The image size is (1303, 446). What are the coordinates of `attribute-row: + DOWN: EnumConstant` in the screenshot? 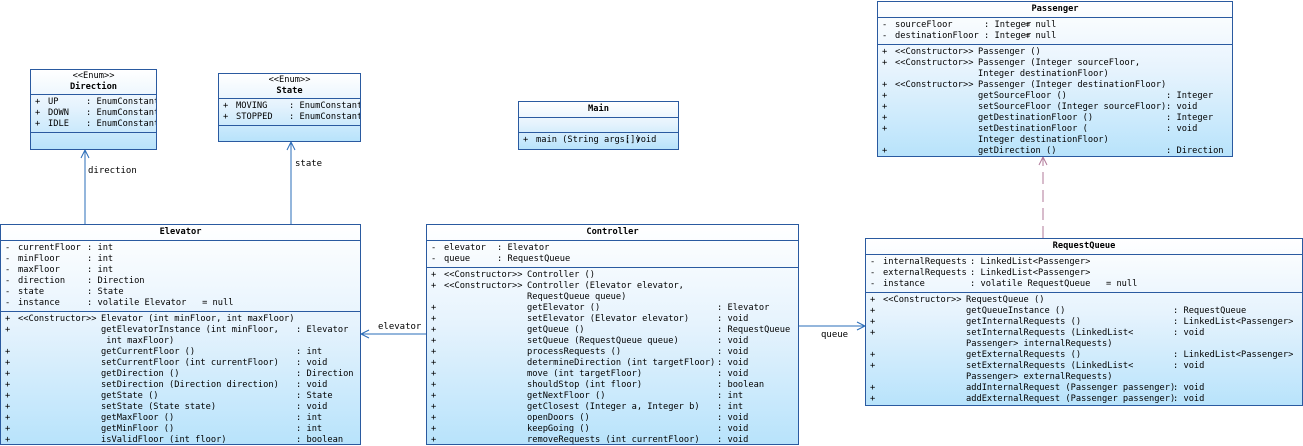 It's located at (93, 113).